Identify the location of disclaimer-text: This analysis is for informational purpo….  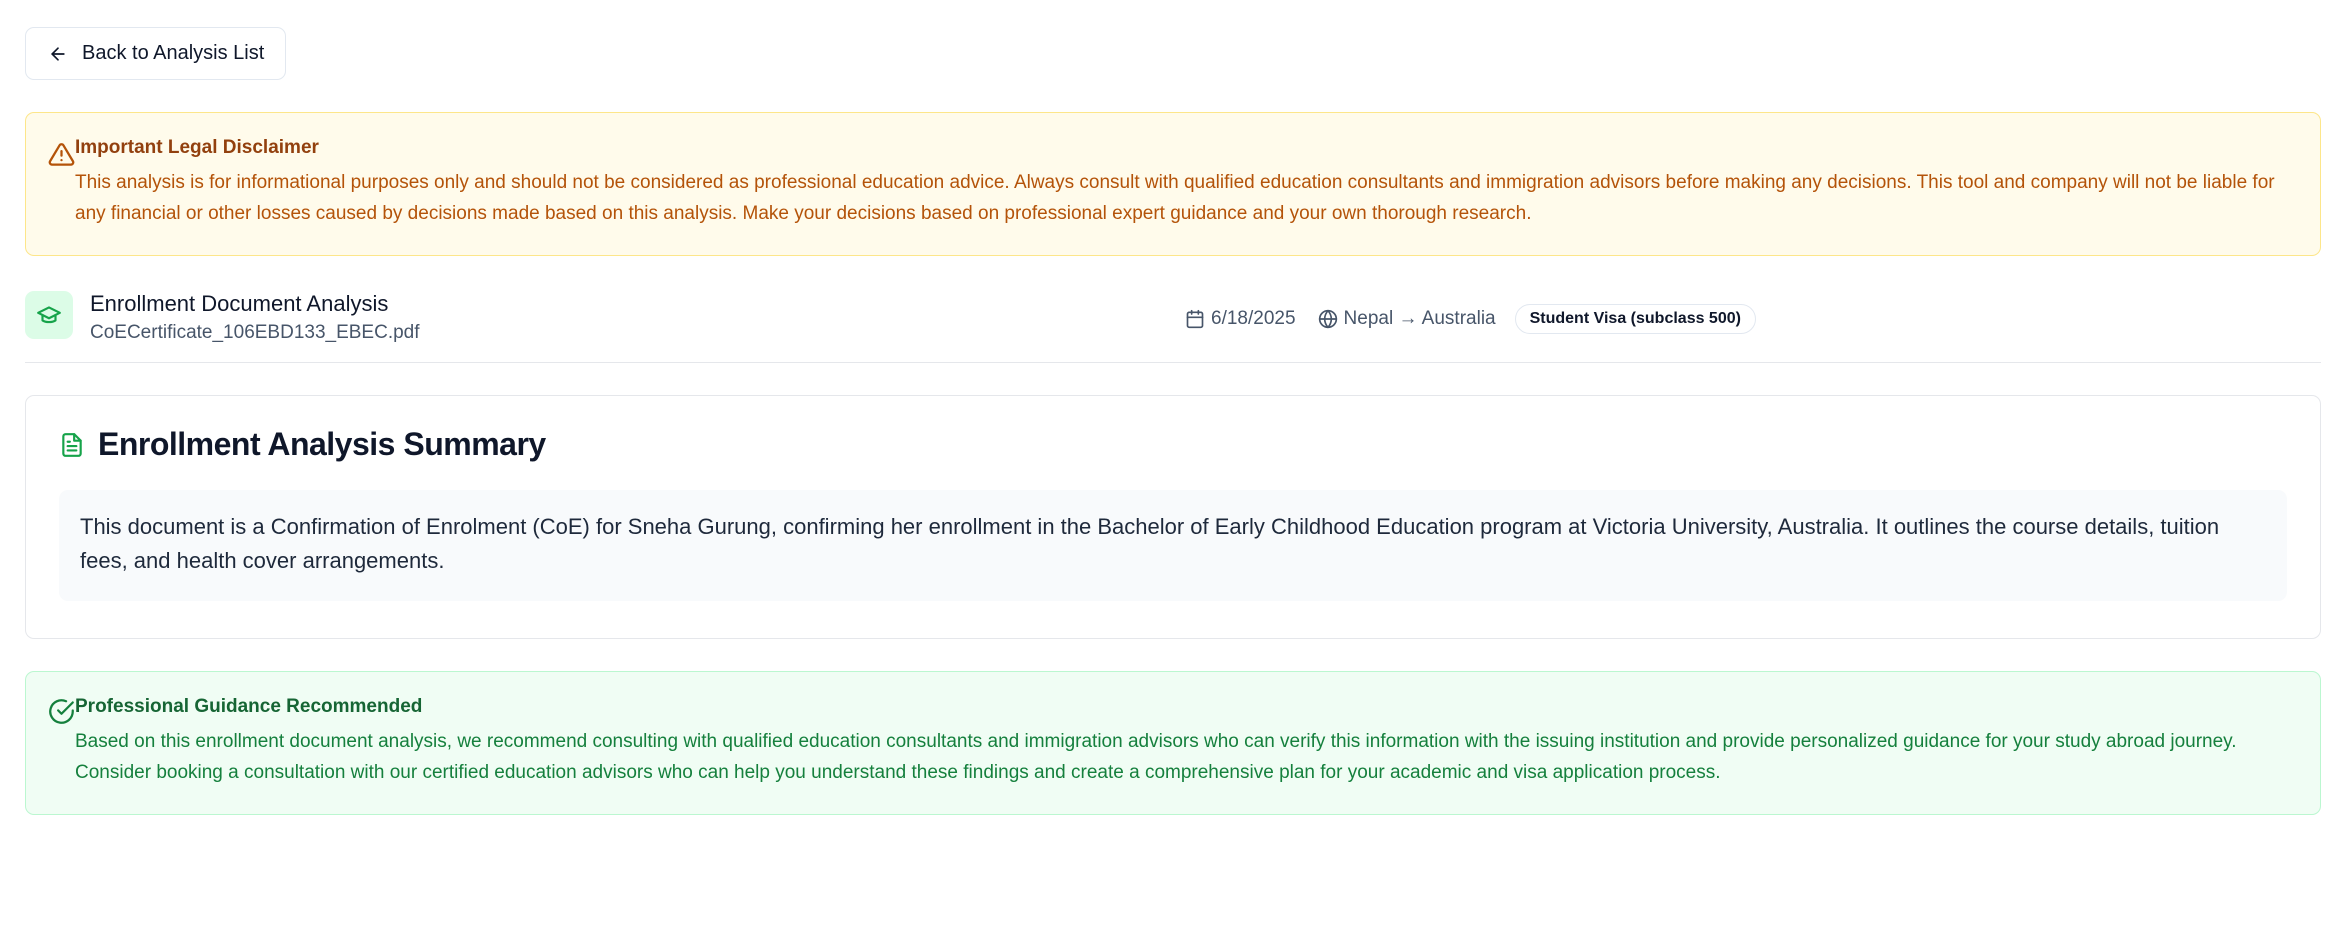
(1175, 198).